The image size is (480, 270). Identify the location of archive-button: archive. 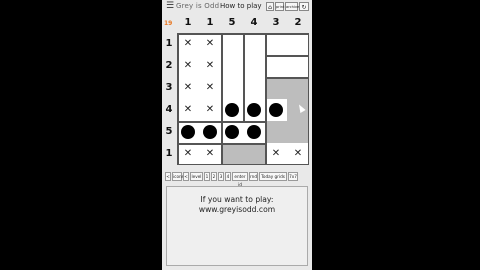
(292, 6).